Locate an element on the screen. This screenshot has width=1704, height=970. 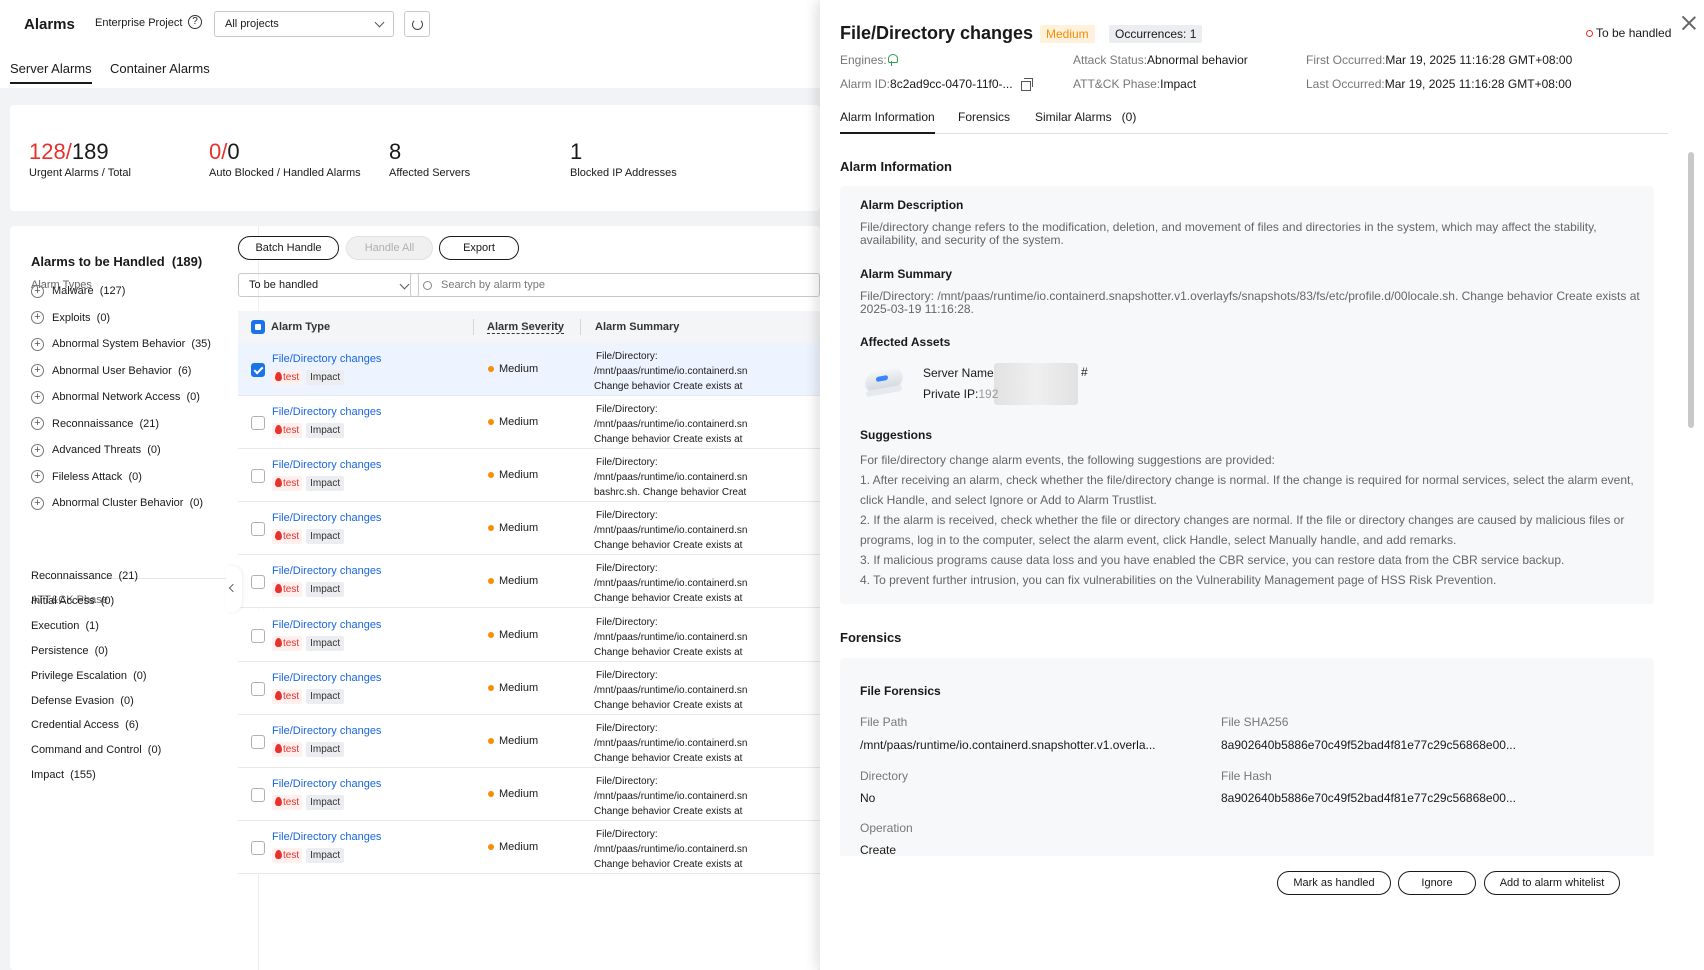
operation-label: Operation is located at coordinates (886, 828).